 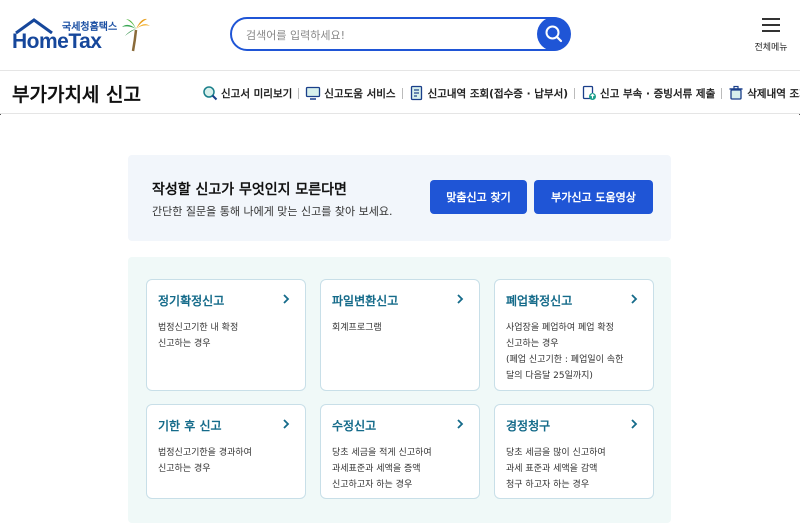 I want to click on card-description: 당초 세금을 적게 신고하여 과세표준과 세액을 증액 신고하고자 하는 경우, so click(x=404, y=469).